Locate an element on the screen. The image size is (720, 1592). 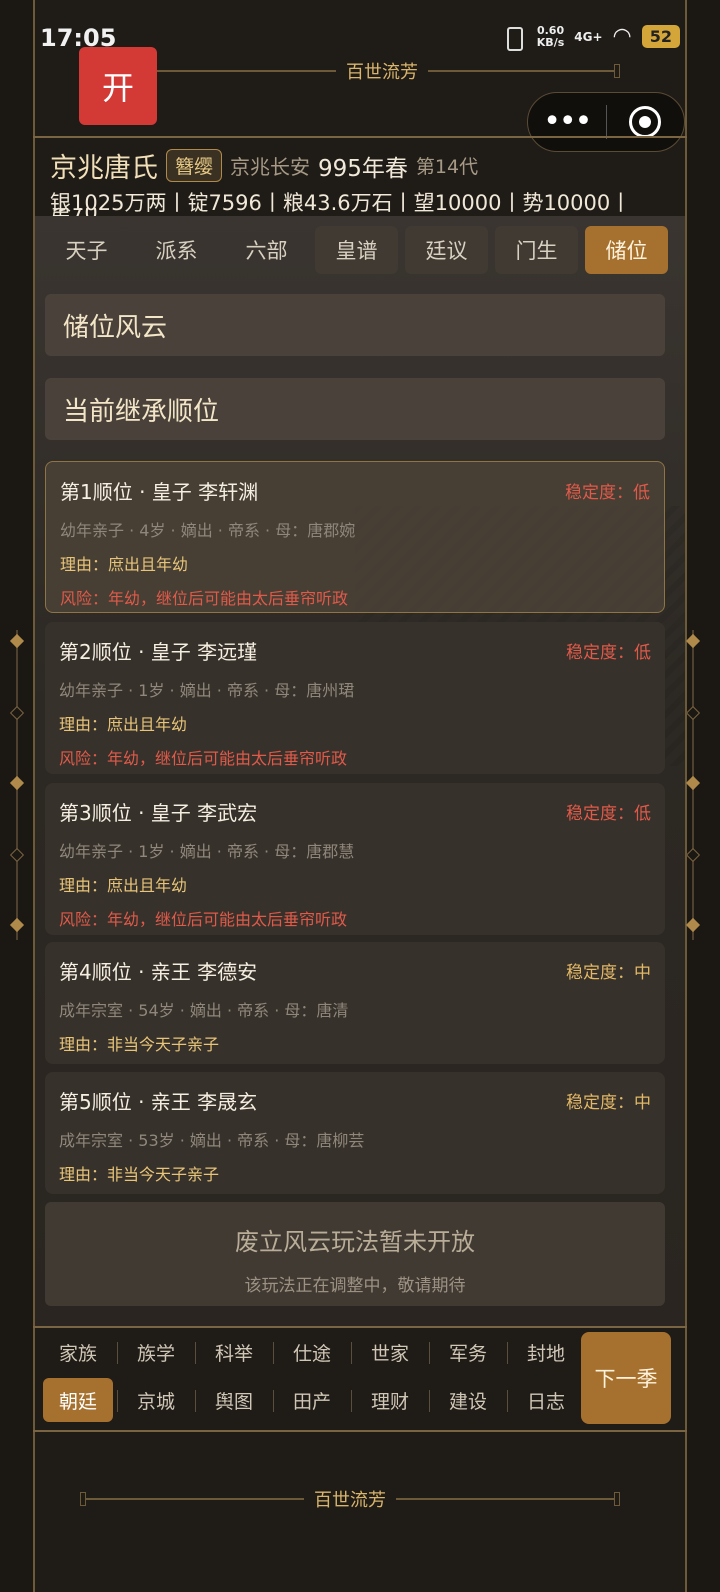
battery-indicator: 52 is located at coordinates (660, 36).